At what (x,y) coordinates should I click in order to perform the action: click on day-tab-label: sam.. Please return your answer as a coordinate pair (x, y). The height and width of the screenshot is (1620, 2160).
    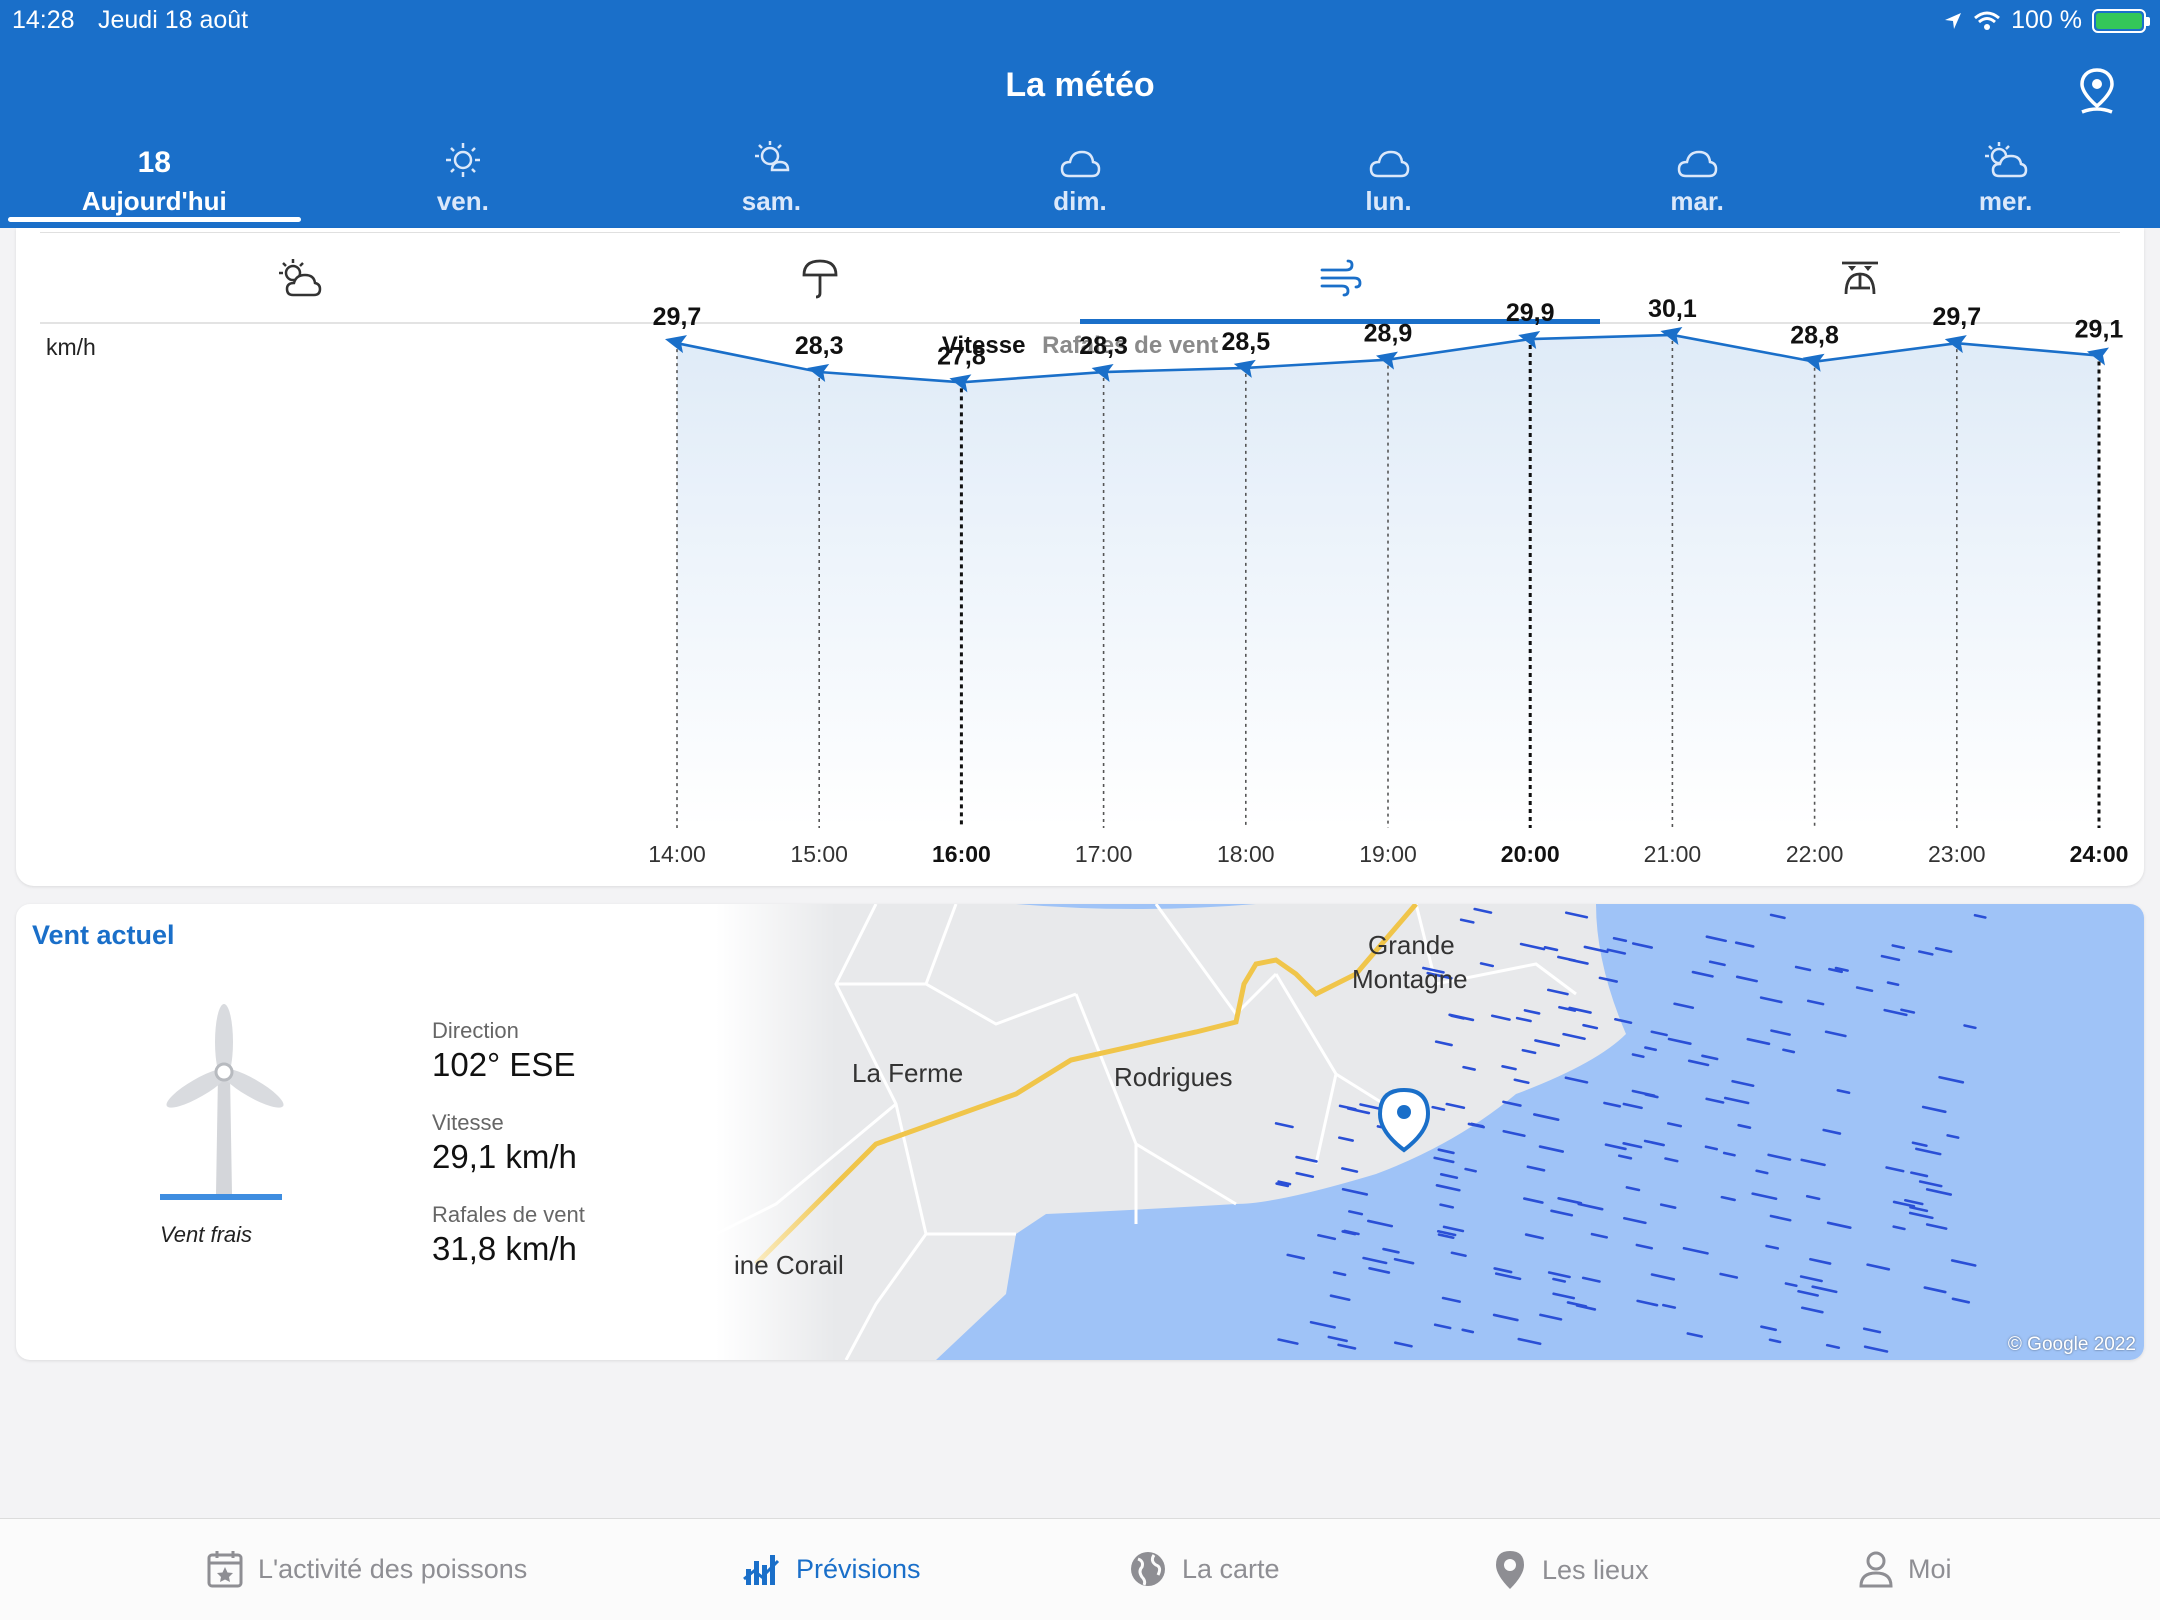
    Looking at the image, I should click on (771, 201).